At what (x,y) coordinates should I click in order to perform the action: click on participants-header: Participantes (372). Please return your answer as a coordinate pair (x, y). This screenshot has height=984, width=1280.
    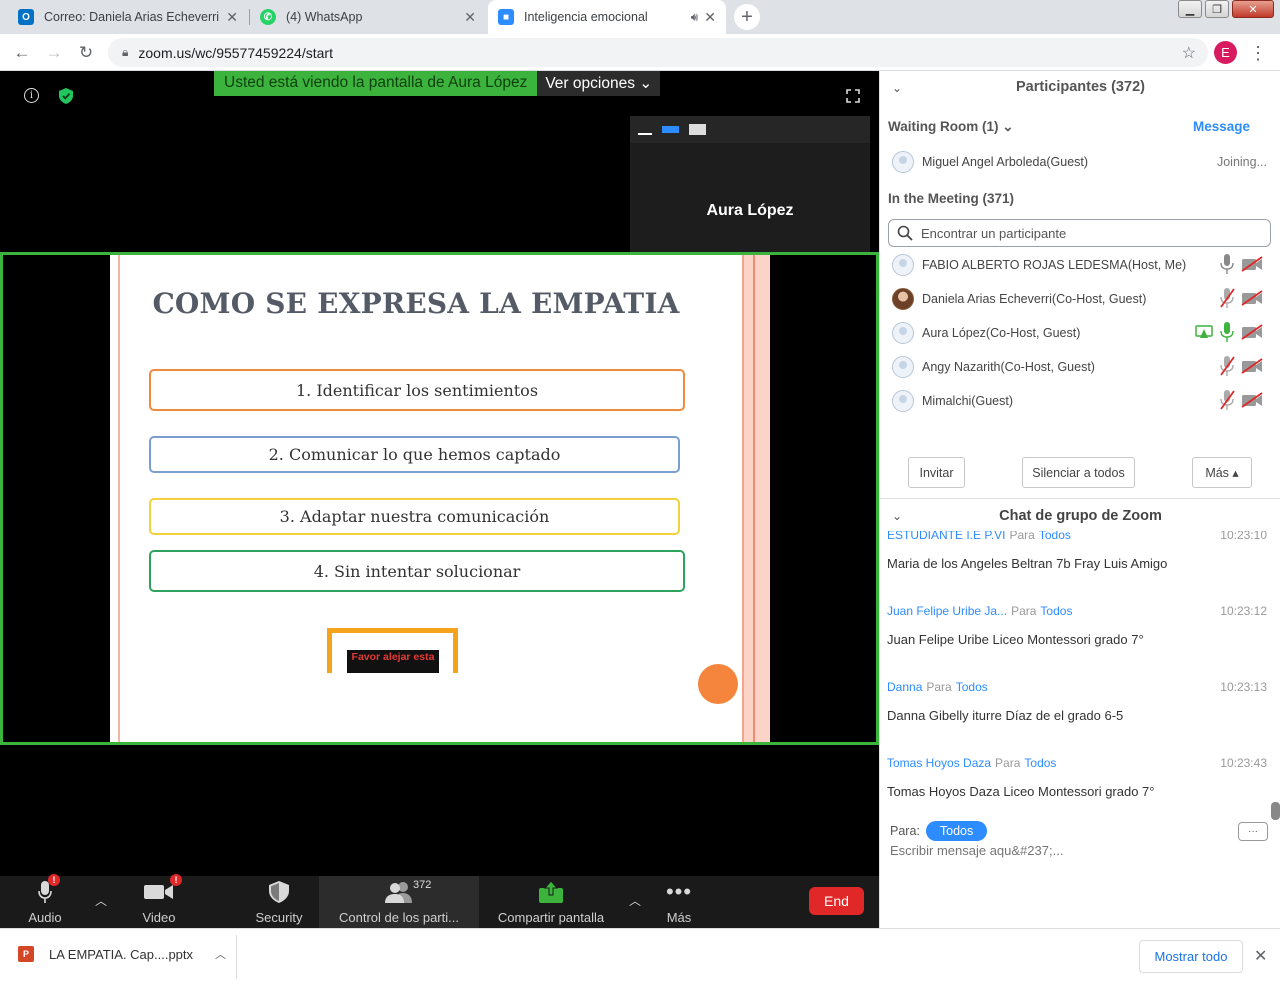
    Looking at the image, I should click on (1080, 87).